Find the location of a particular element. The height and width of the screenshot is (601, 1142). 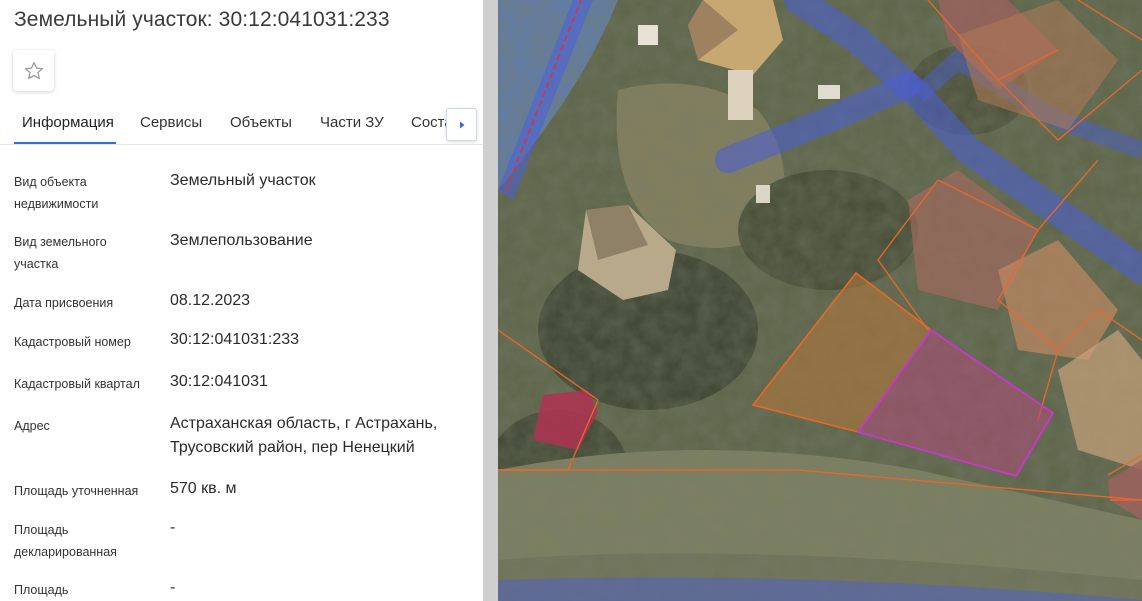

tabs-next-button is located at coordinates (461, 124).